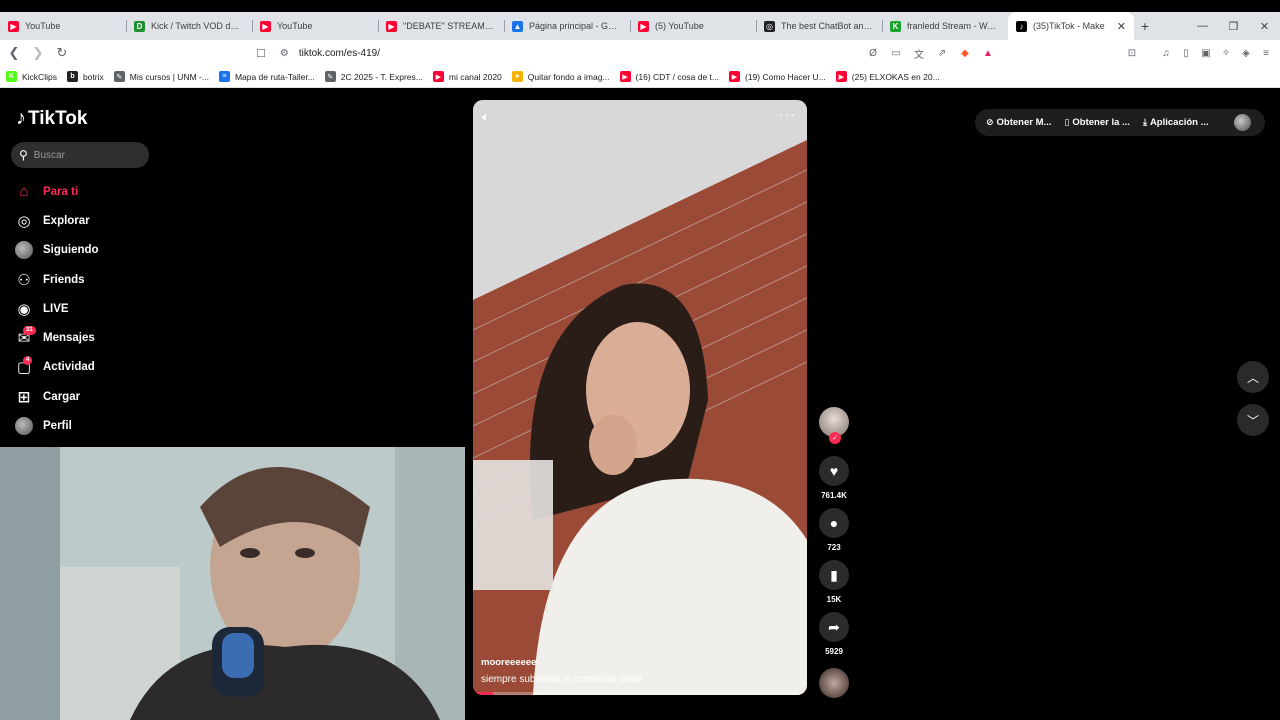 Image resolution: width=1280 pixels, height=720 pixels. Describe the element at coordinates (1266, 53) in the screenshot. I see `menu-icon: ≡` at that location.